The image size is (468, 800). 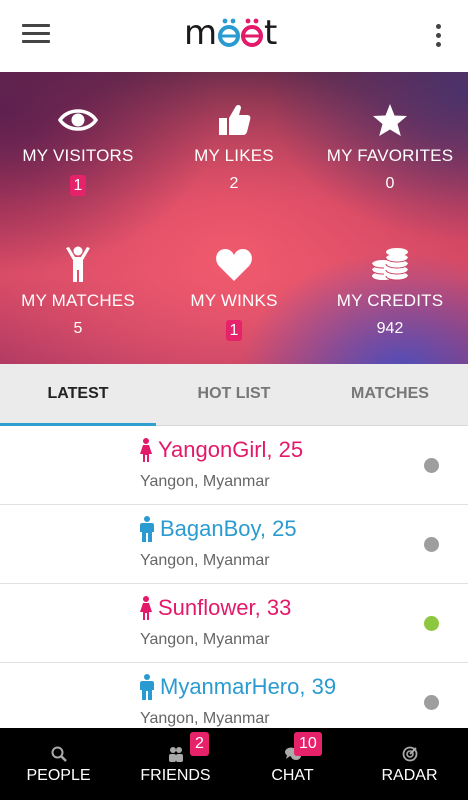 I want to click on friends-count-badge: 2, so click(x=199, y=744).